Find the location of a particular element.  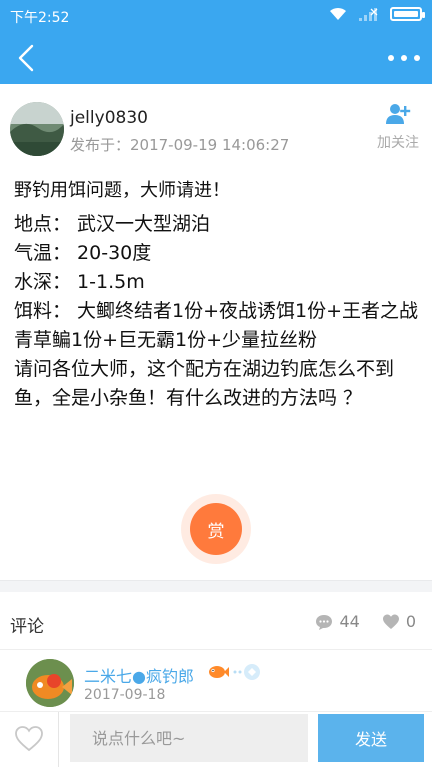

like-count: 0 is located at coordinates (410, 621).